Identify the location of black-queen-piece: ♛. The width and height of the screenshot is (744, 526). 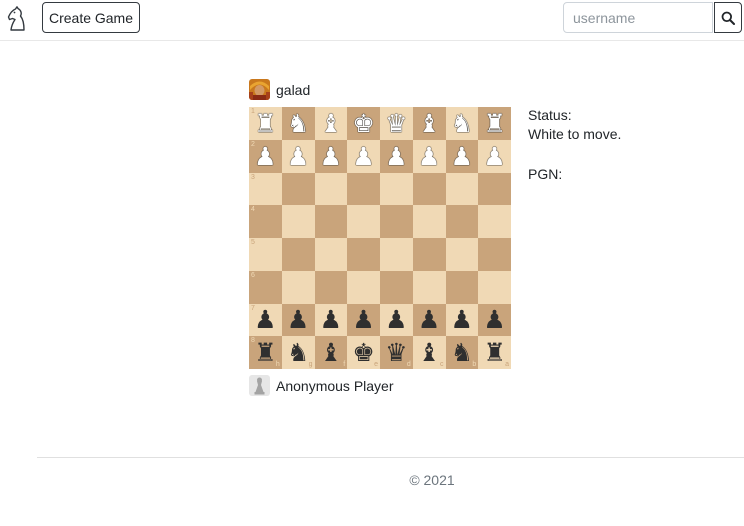
(396, 352).